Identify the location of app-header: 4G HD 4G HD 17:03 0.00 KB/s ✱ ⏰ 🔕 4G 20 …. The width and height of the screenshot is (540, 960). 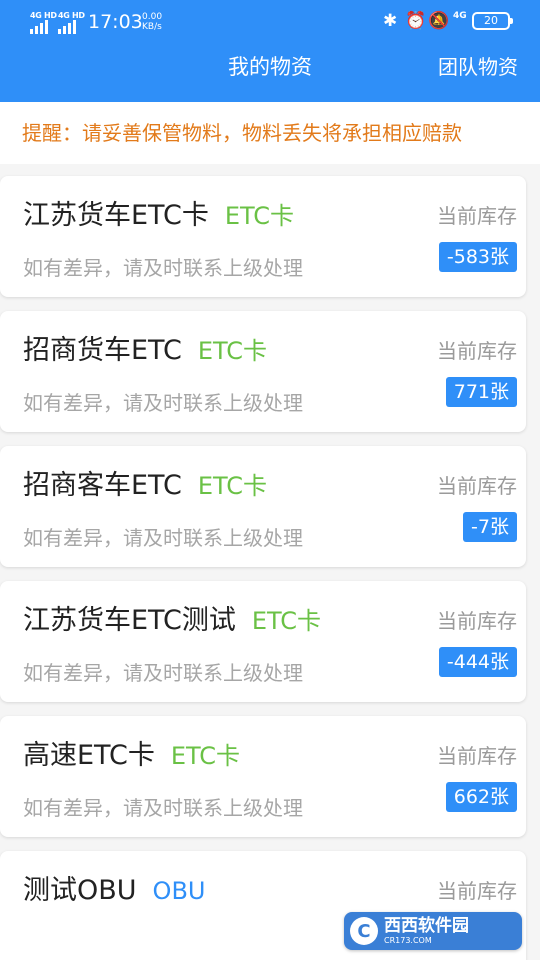
(270, 51).